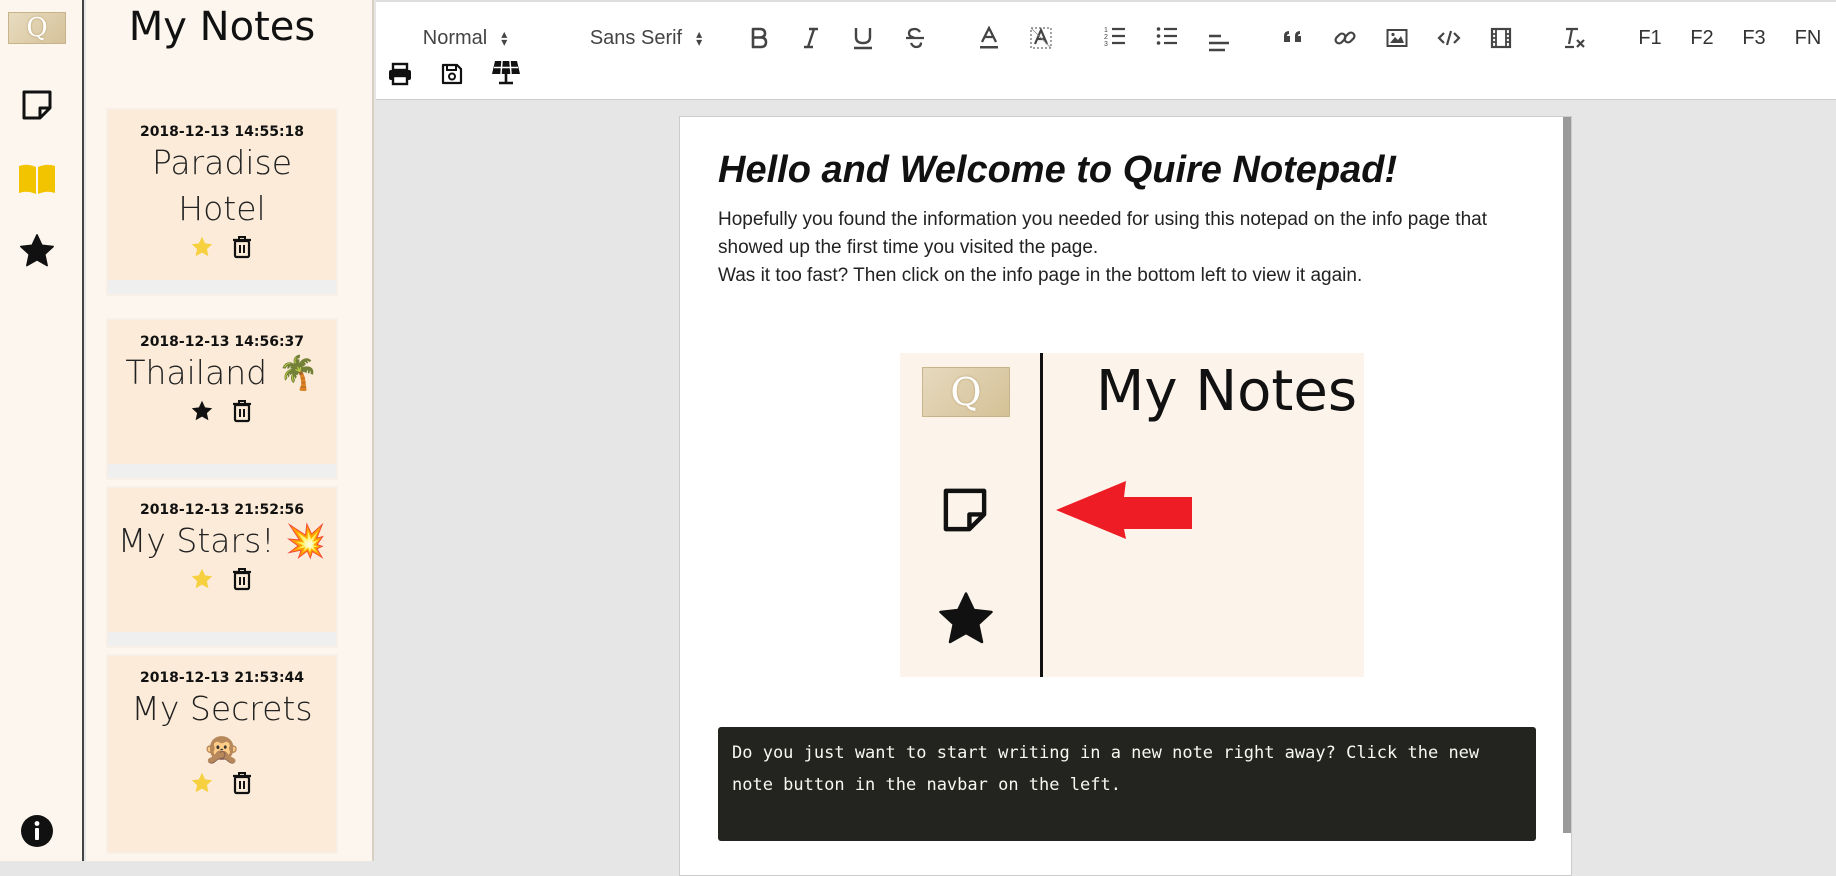  I want to click on my-notes-button, so click(37, 179).